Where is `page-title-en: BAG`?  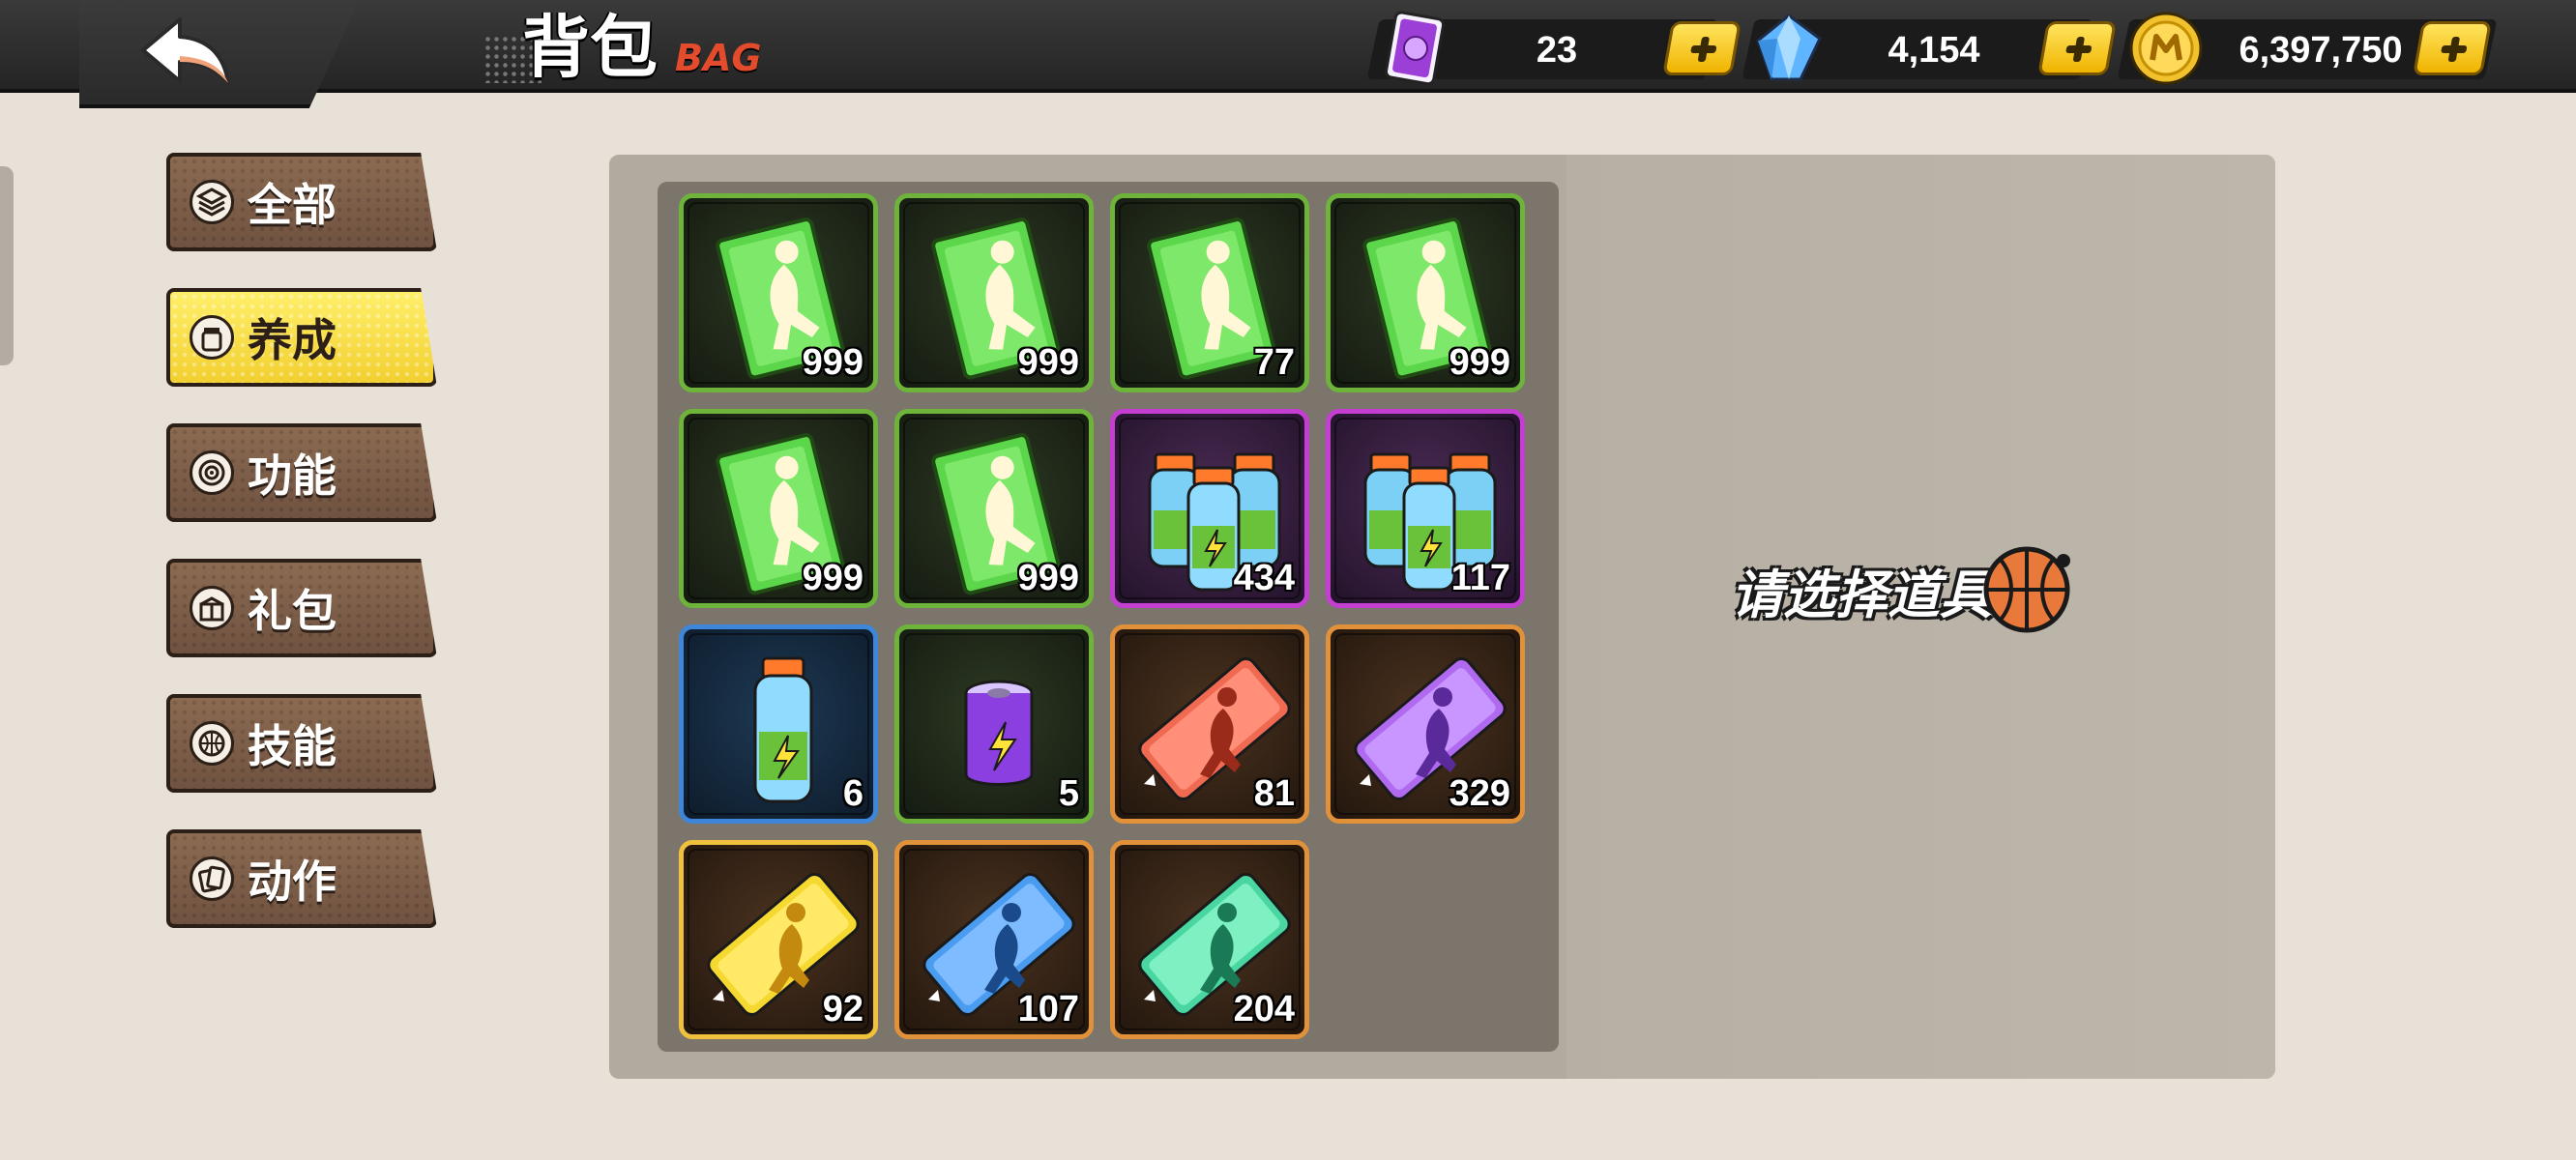 page-title-en: BAG is located at coordinates (718, 58).